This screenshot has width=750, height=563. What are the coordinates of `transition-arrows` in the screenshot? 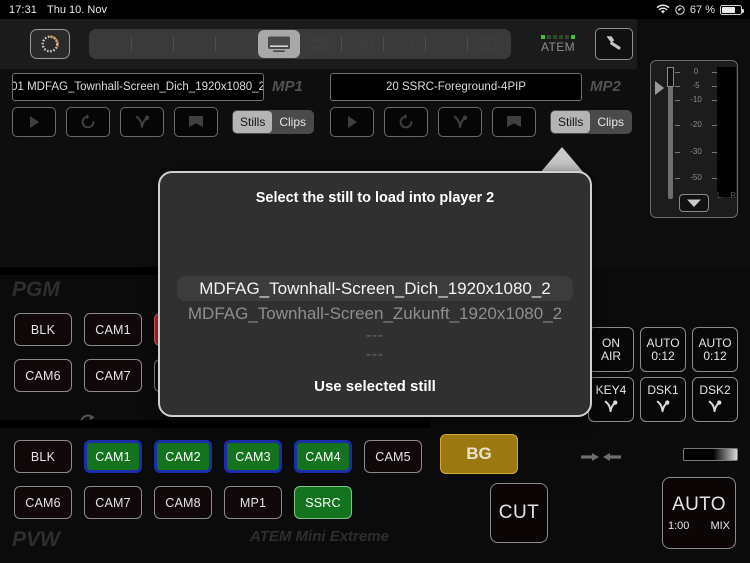 It's located at (601, 457).